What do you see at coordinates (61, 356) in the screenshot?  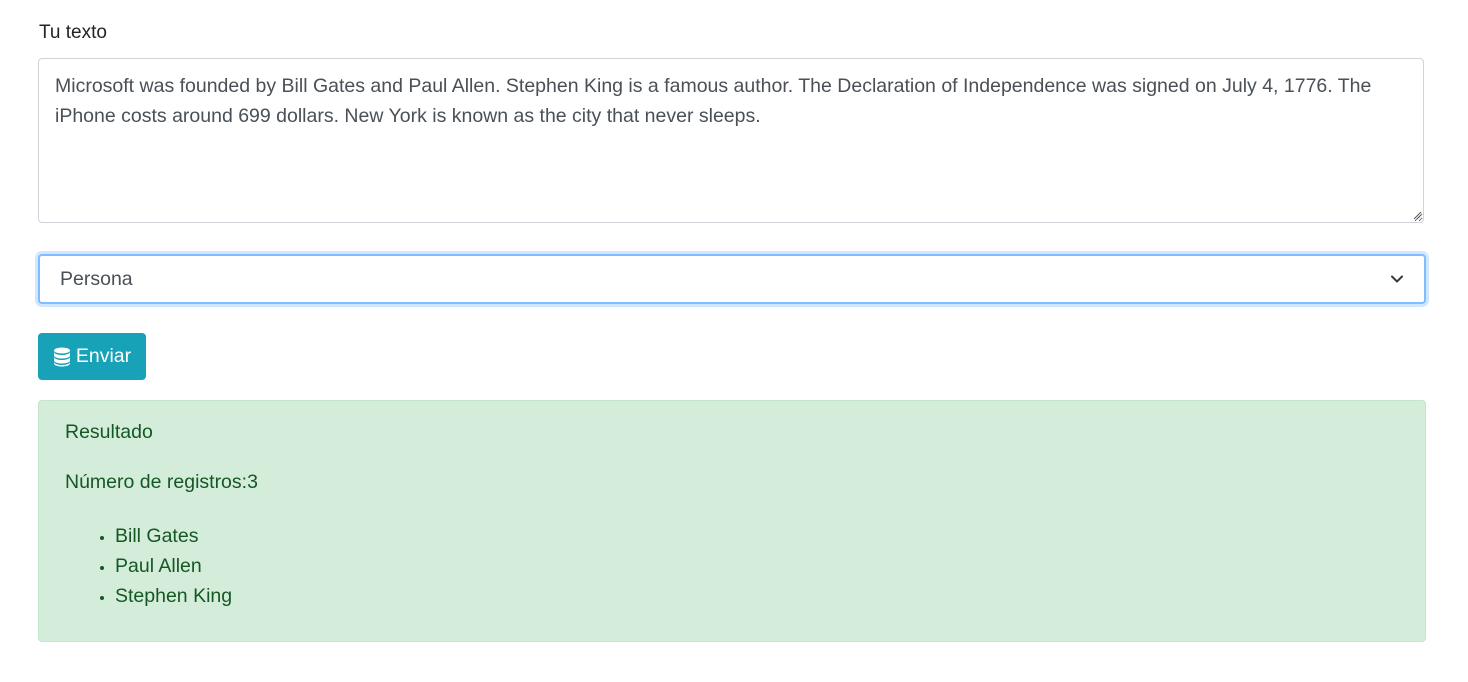 I see `database-icon` at bounding box center [61, 356].